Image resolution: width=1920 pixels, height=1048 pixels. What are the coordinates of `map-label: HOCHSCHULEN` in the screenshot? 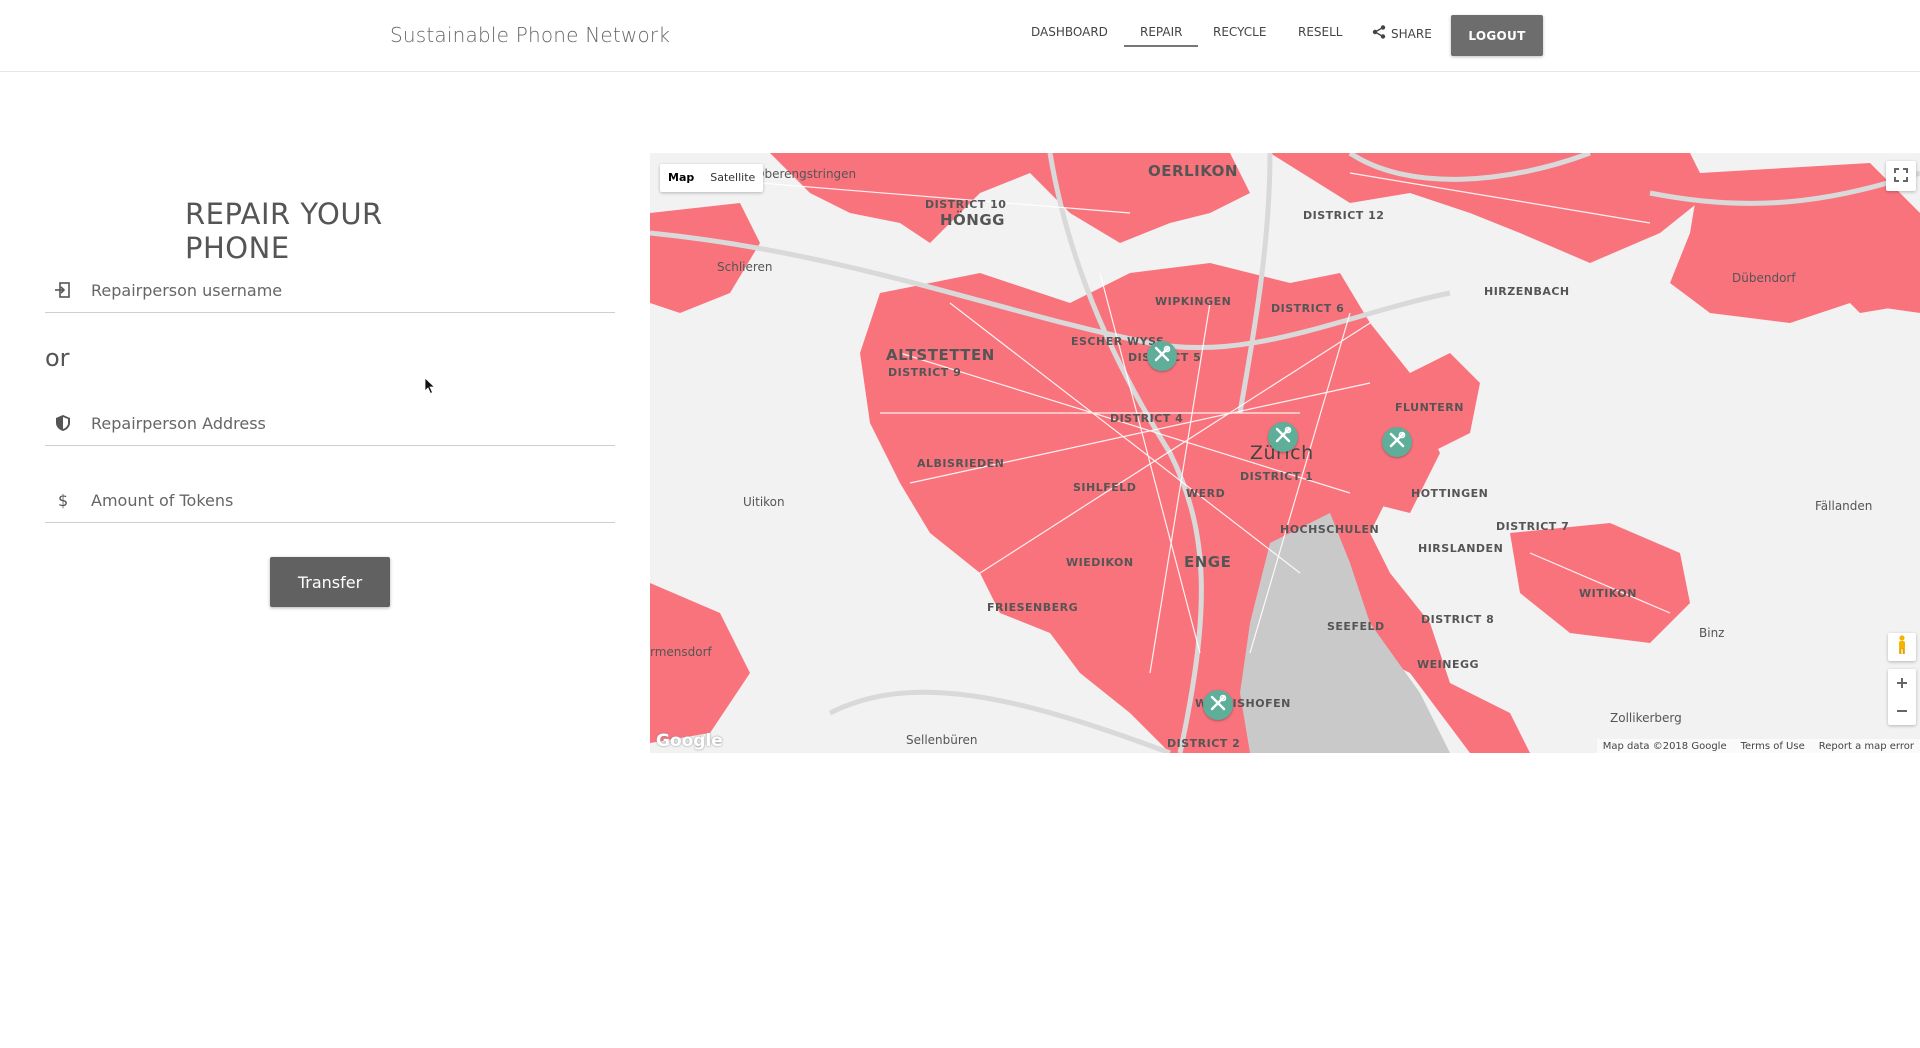 It's located at (1330, 529).